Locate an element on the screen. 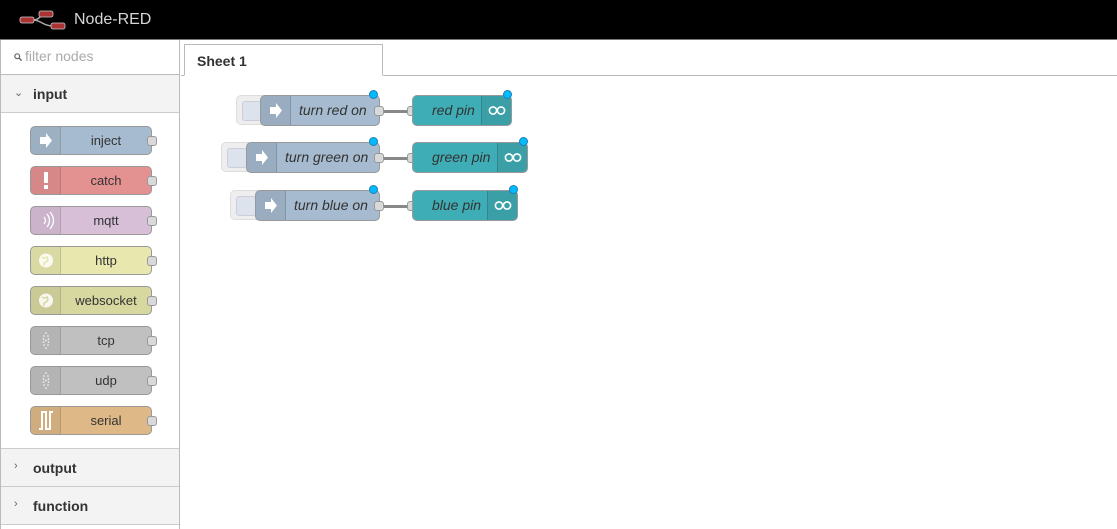 This screenshot has width=1117, height=529. category-output-header: › output is located at coordinates (90, 468).